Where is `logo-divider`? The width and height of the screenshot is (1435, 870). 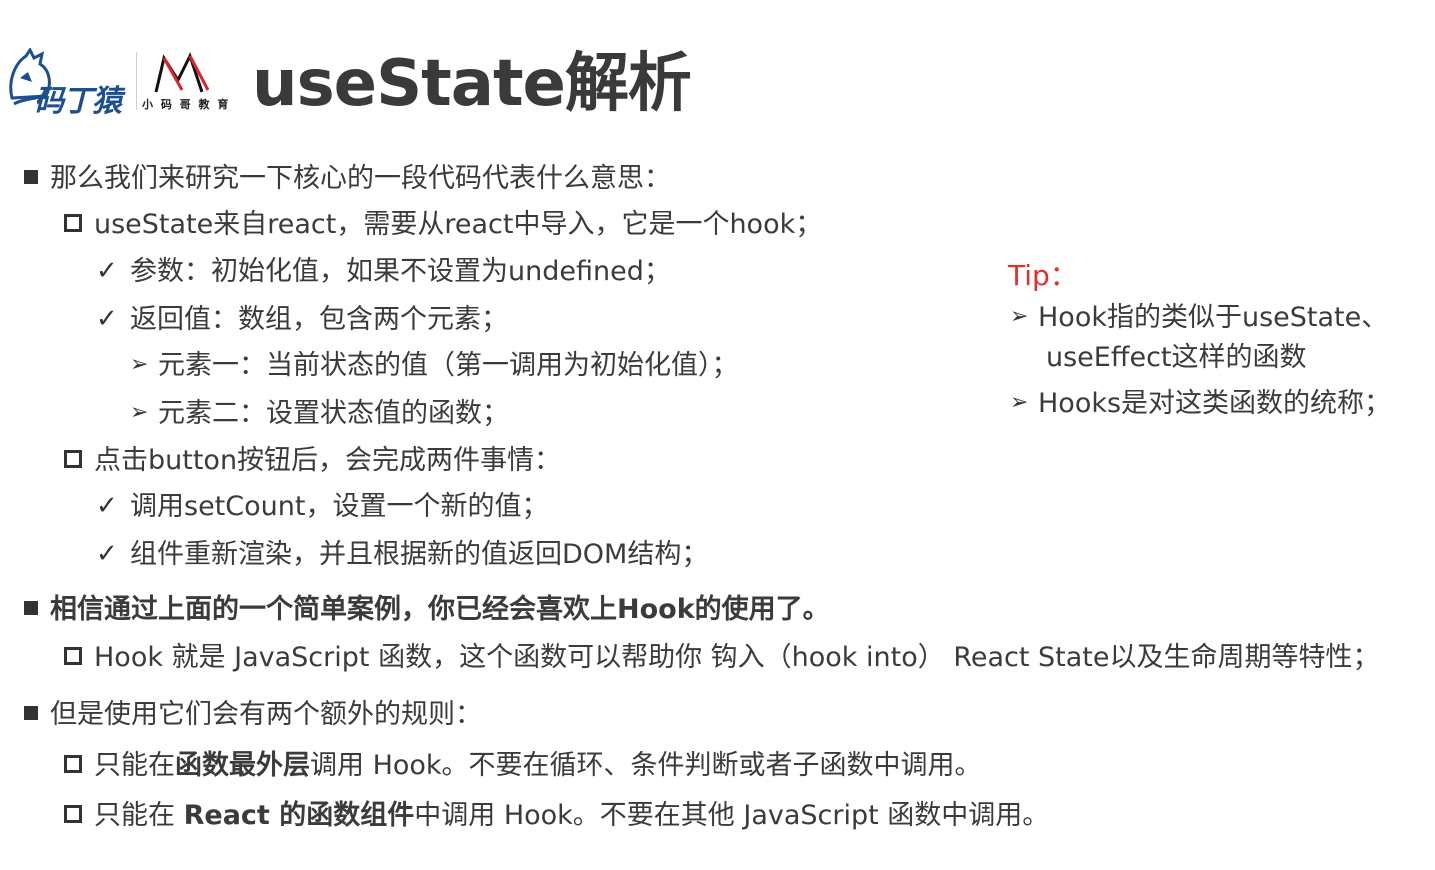
logo-divider is located at coordinates (136, 81).